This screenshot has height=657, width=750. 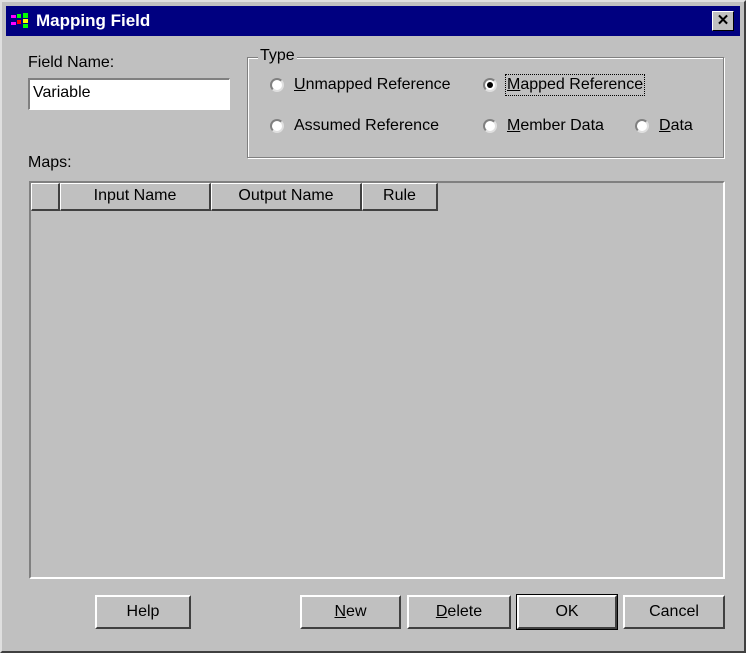 I want to click on ok-button: OK, so click(x=567, y=612).